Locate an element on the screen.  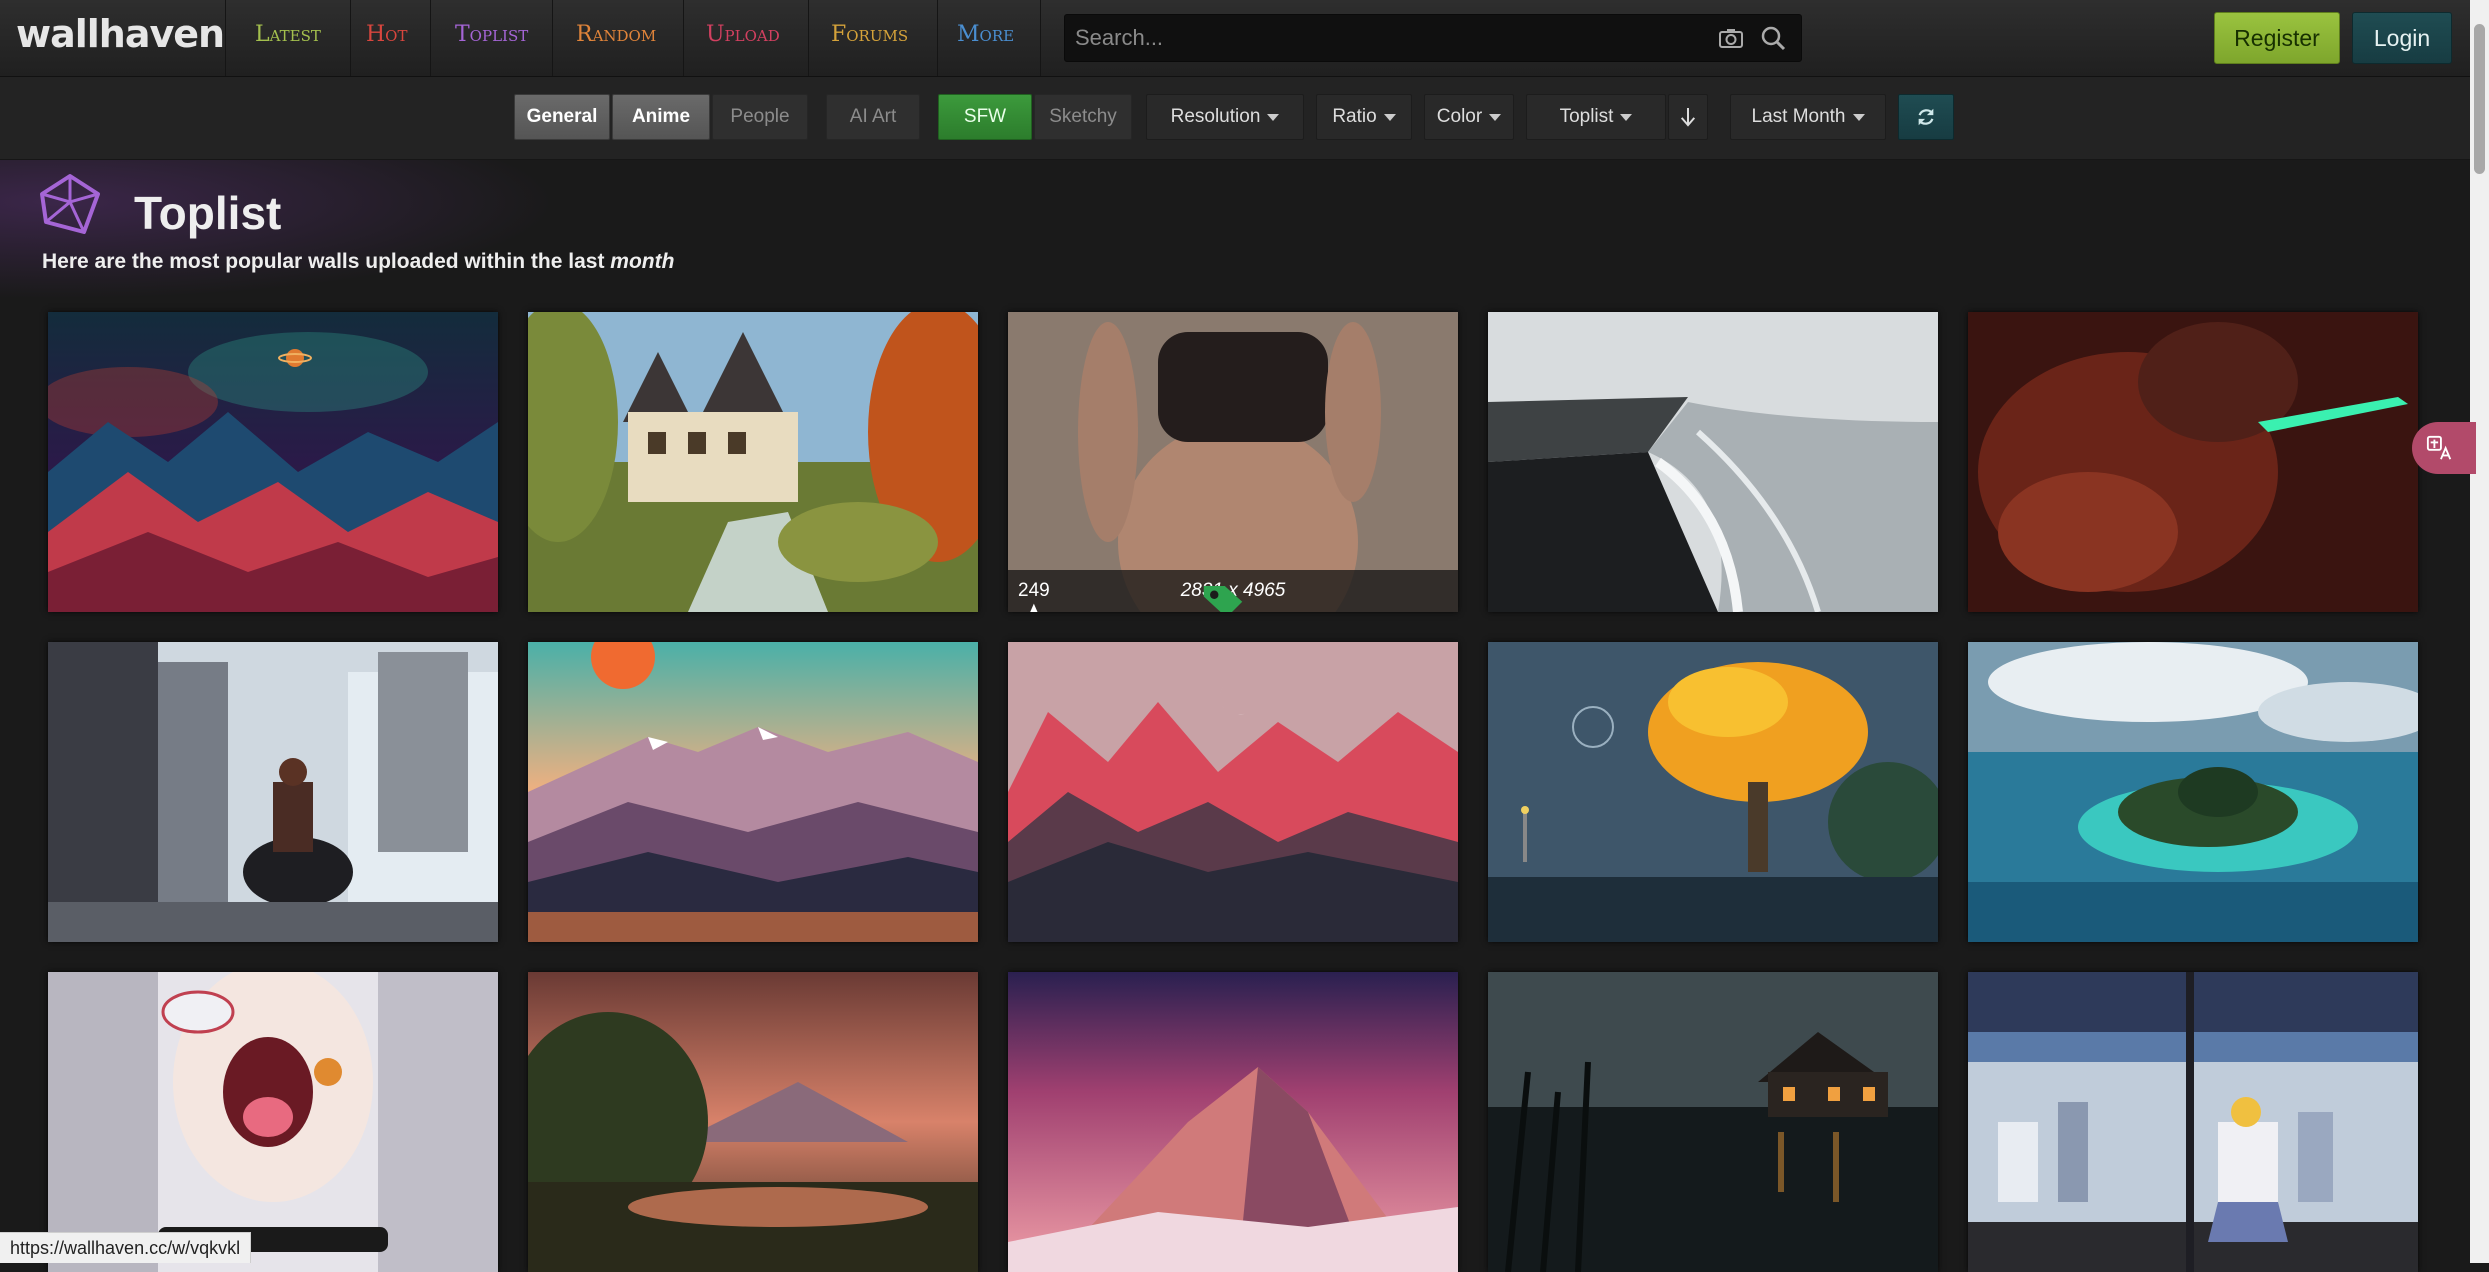
filter-ai-art: AI Art is located at coordinates (873, 117).